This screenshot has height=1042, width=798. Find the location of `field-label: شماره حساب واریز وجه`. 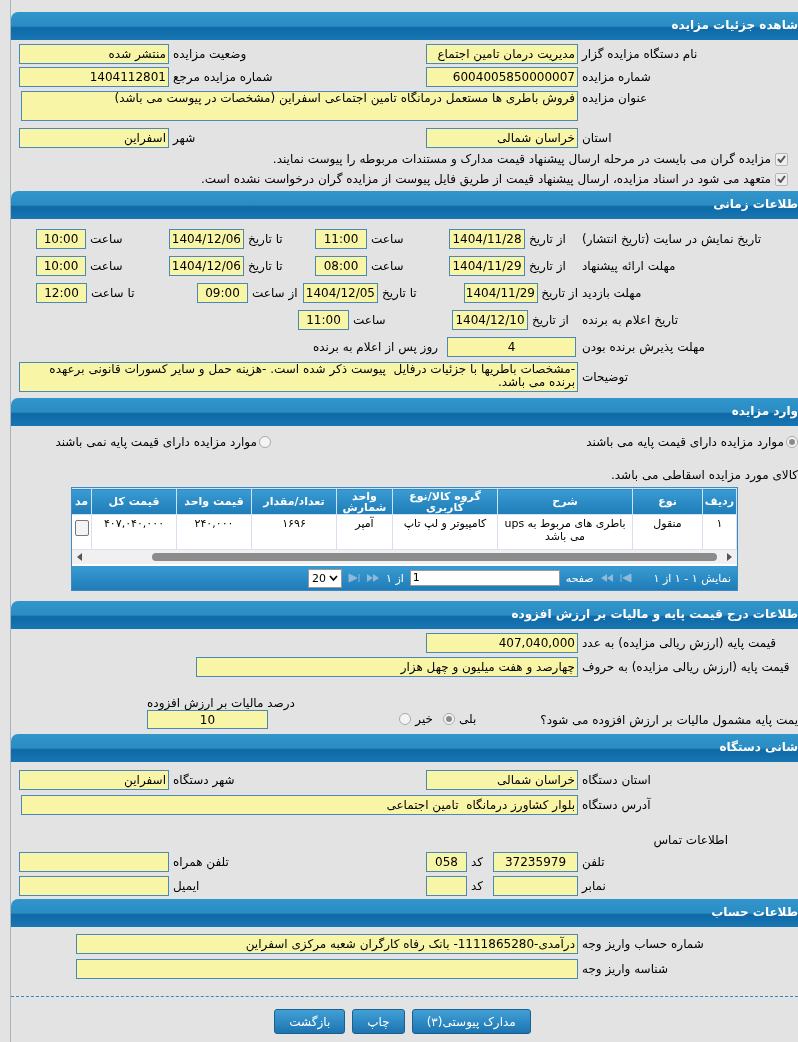

field-label: شماره حساب واریز وجه is located at coordinates (643, 944).